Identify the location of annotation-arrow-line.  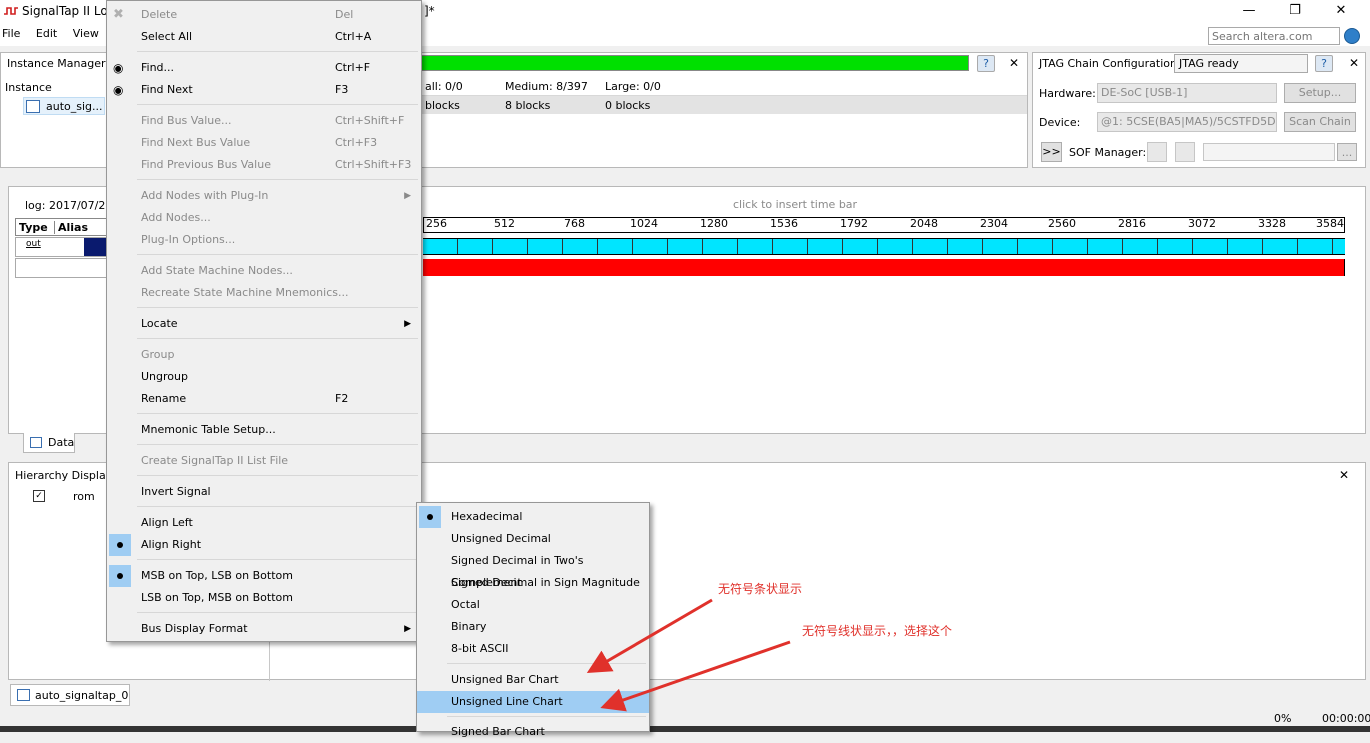
(695, 676).